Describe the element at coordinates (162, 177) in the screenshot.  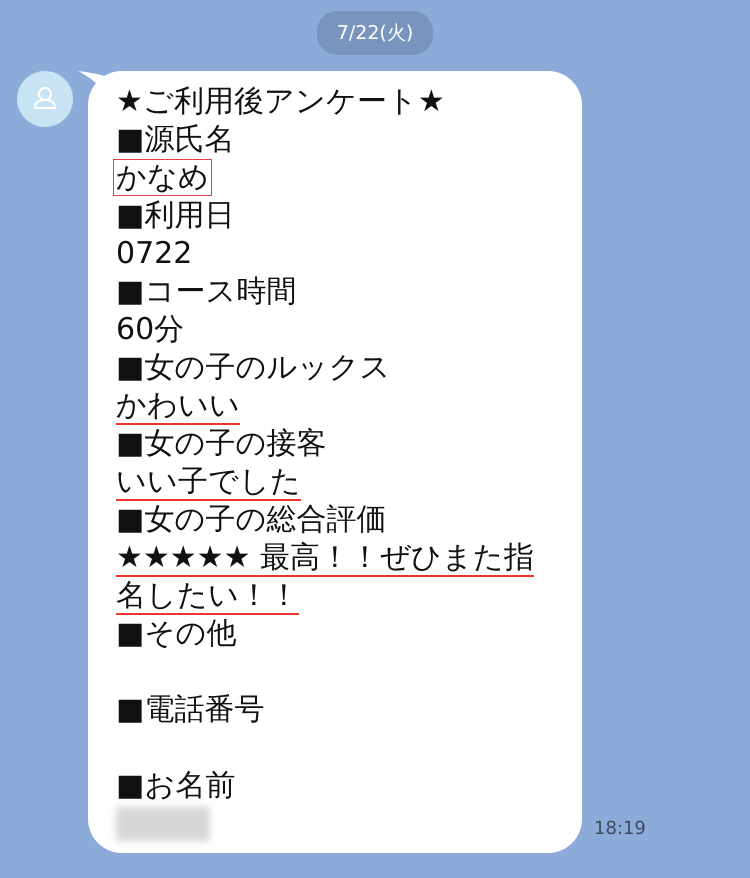
I see `message-text: かなめ` at that location.